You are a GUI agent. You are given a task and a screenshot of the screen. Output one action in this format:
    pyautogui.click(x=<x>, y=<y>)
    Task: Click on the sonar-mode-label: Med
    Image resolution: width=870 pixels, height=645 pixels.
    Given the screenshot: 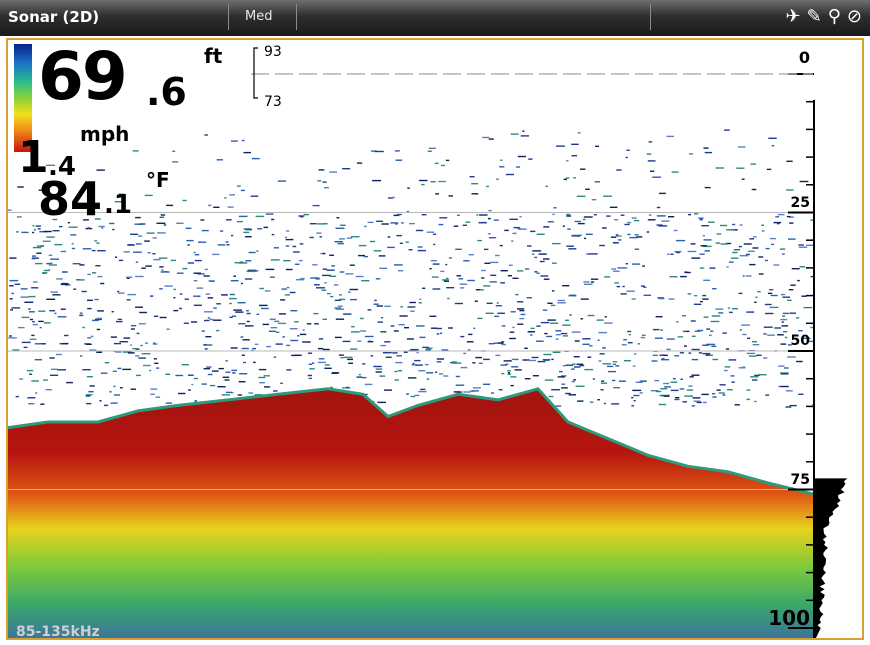 What is the action you would take?
    pyautogui.click(x=258, y=16)
    